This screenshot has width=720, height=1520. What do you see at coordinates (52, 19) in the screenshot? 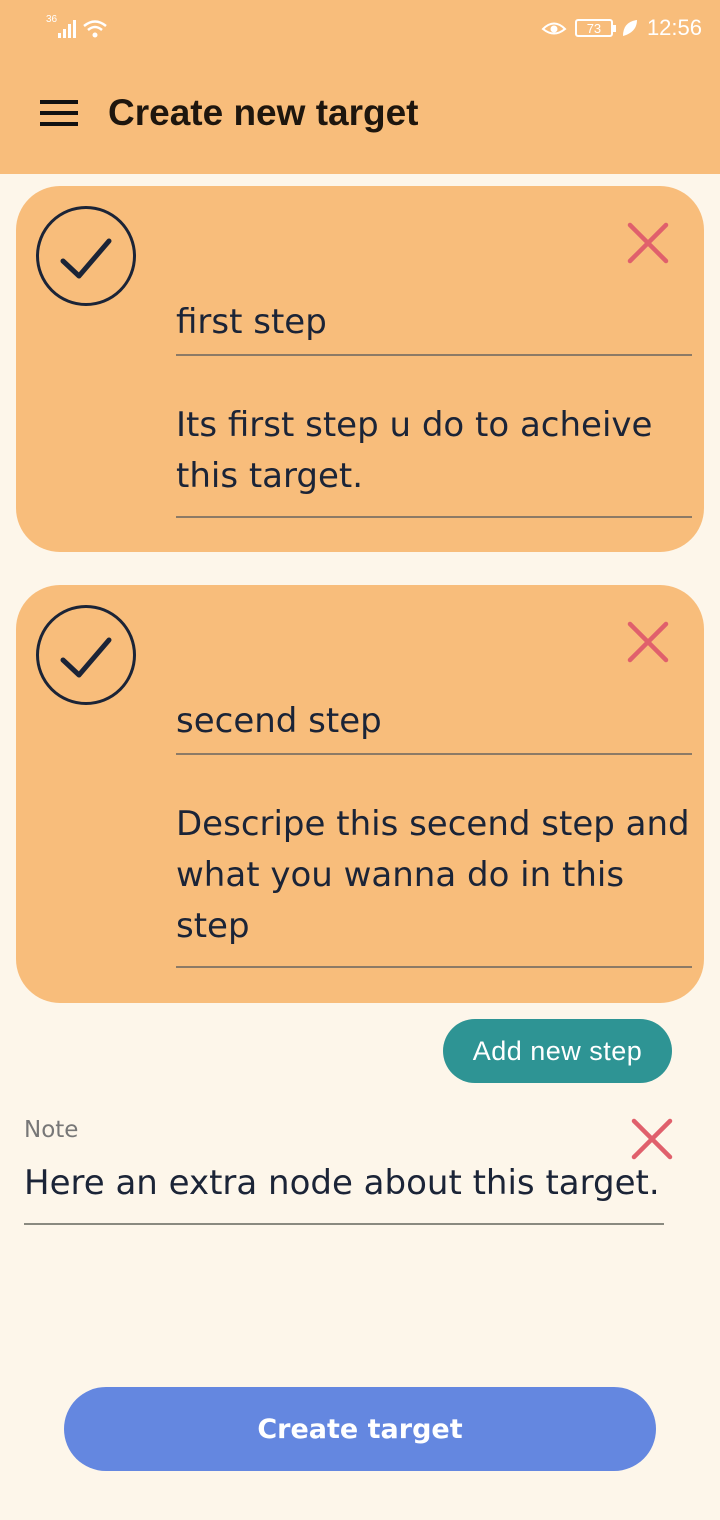
I see `network-type: 36` at bounding box center [52, 19].